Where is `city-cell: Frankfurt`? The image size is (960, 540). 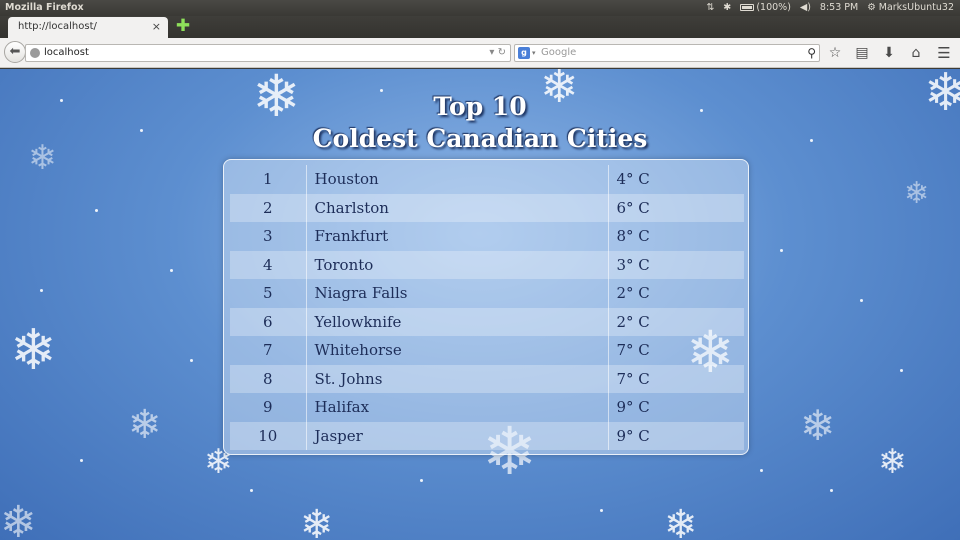
city-cell: Frankfurt is located at coordinates (457, 236).